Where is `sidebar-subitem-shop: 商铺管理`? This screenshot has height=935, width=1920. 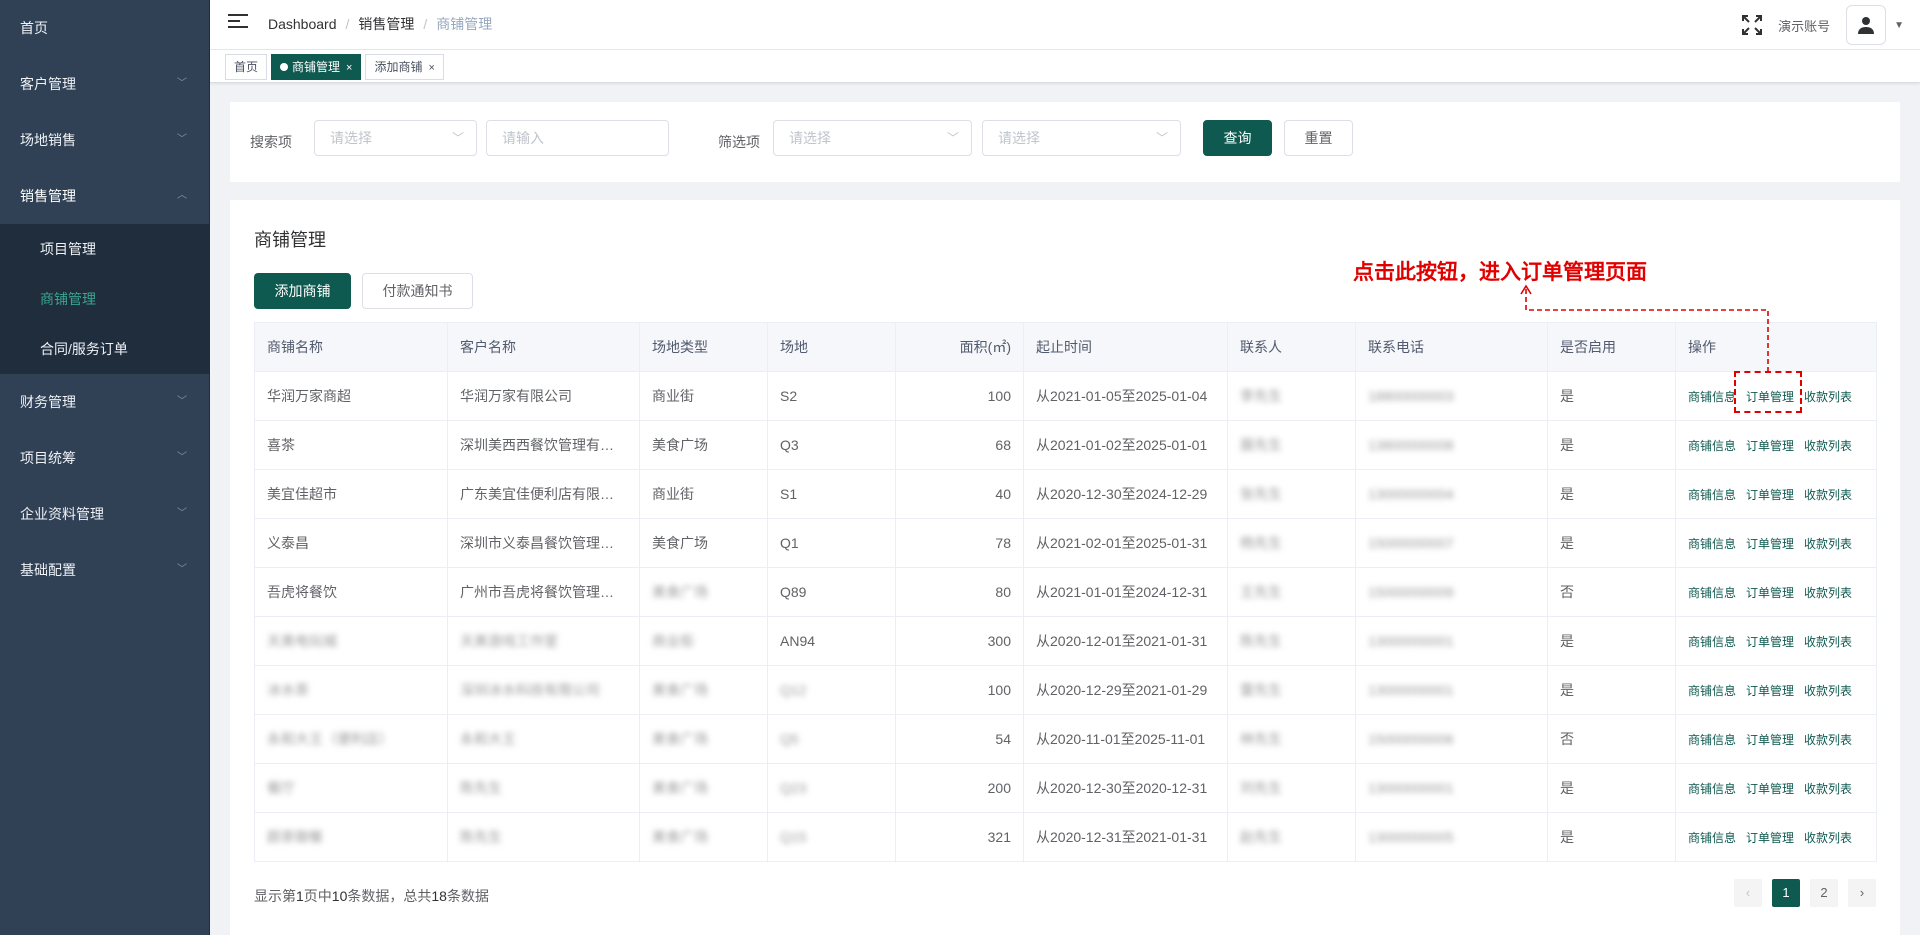 sidebar-subitem-shop: 商铺管理 is located at coordinates (104, 299).